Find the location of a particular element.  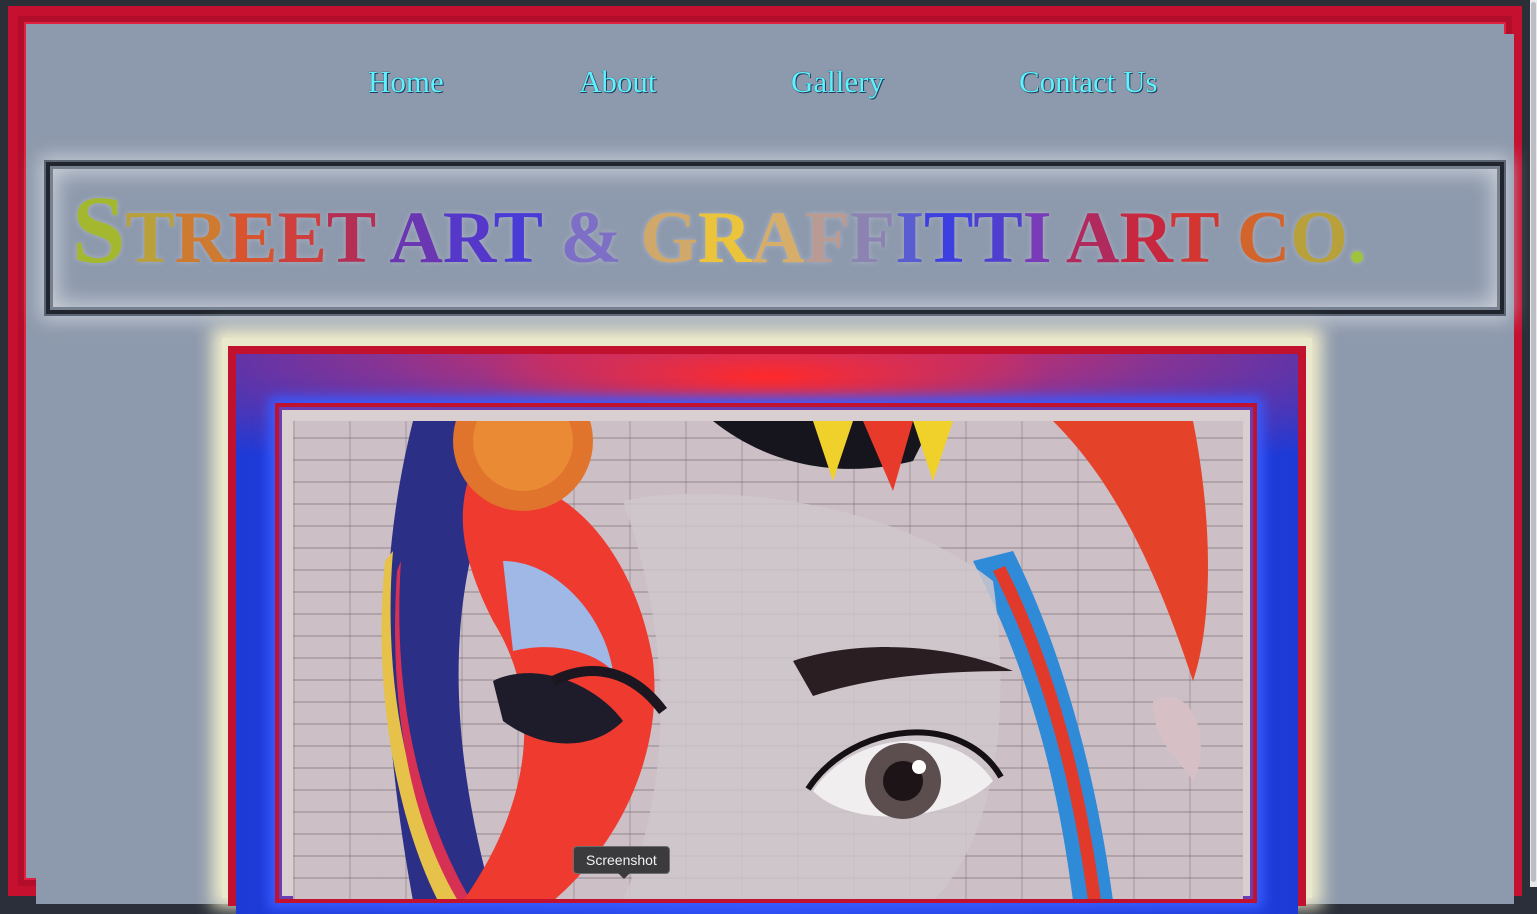

vertical-scrollbar is located at coordinates (1533, 443).